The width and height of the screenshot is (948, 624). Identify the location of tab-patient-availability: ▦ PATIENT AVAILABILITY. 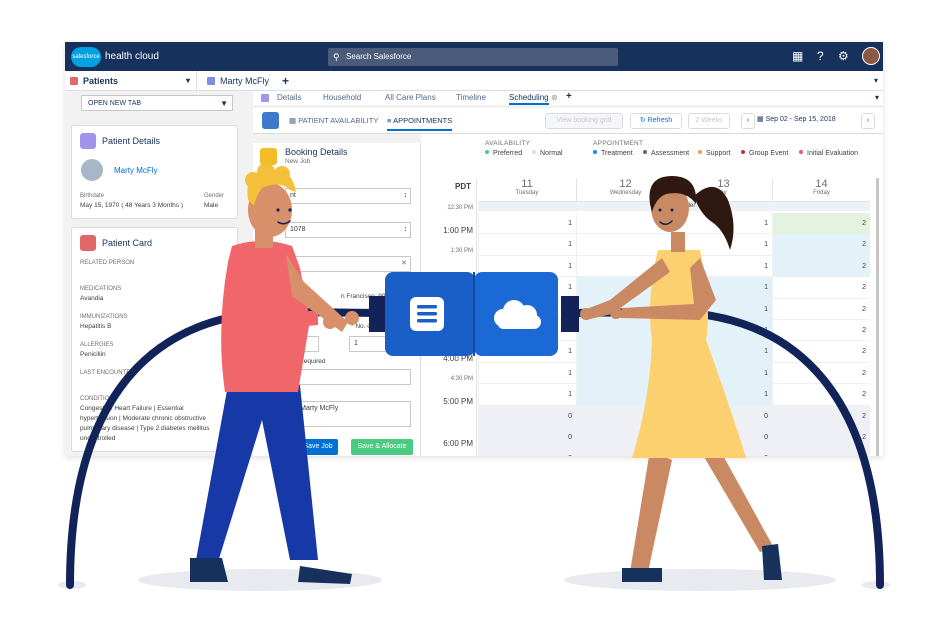
(333, 120).